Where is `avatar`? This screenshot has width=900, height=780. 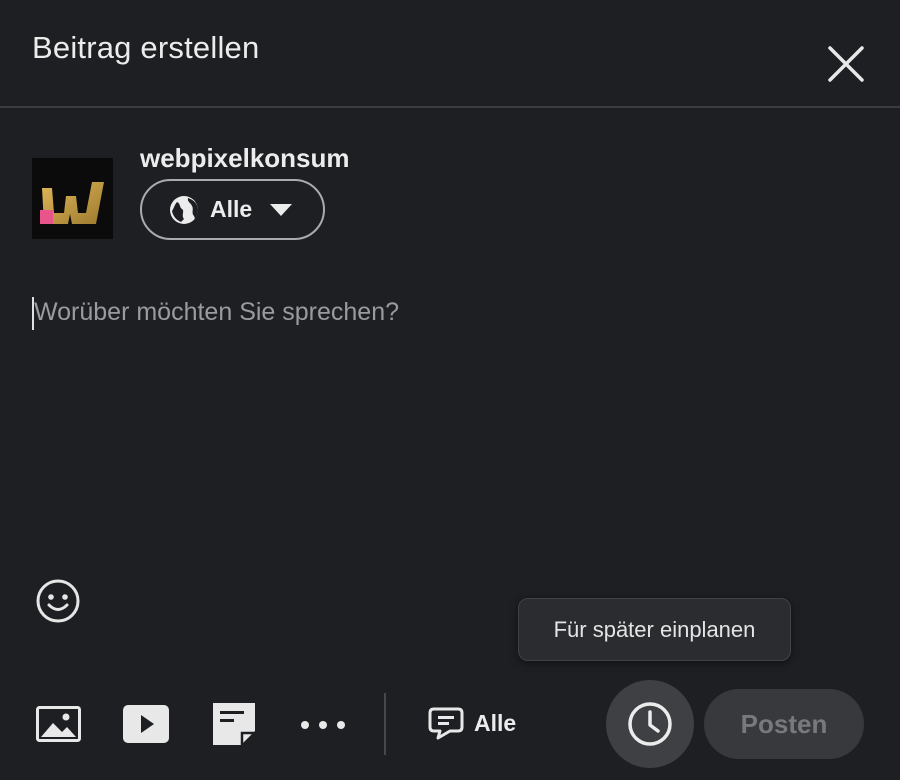 avatar is located at coordinates (72, 198).